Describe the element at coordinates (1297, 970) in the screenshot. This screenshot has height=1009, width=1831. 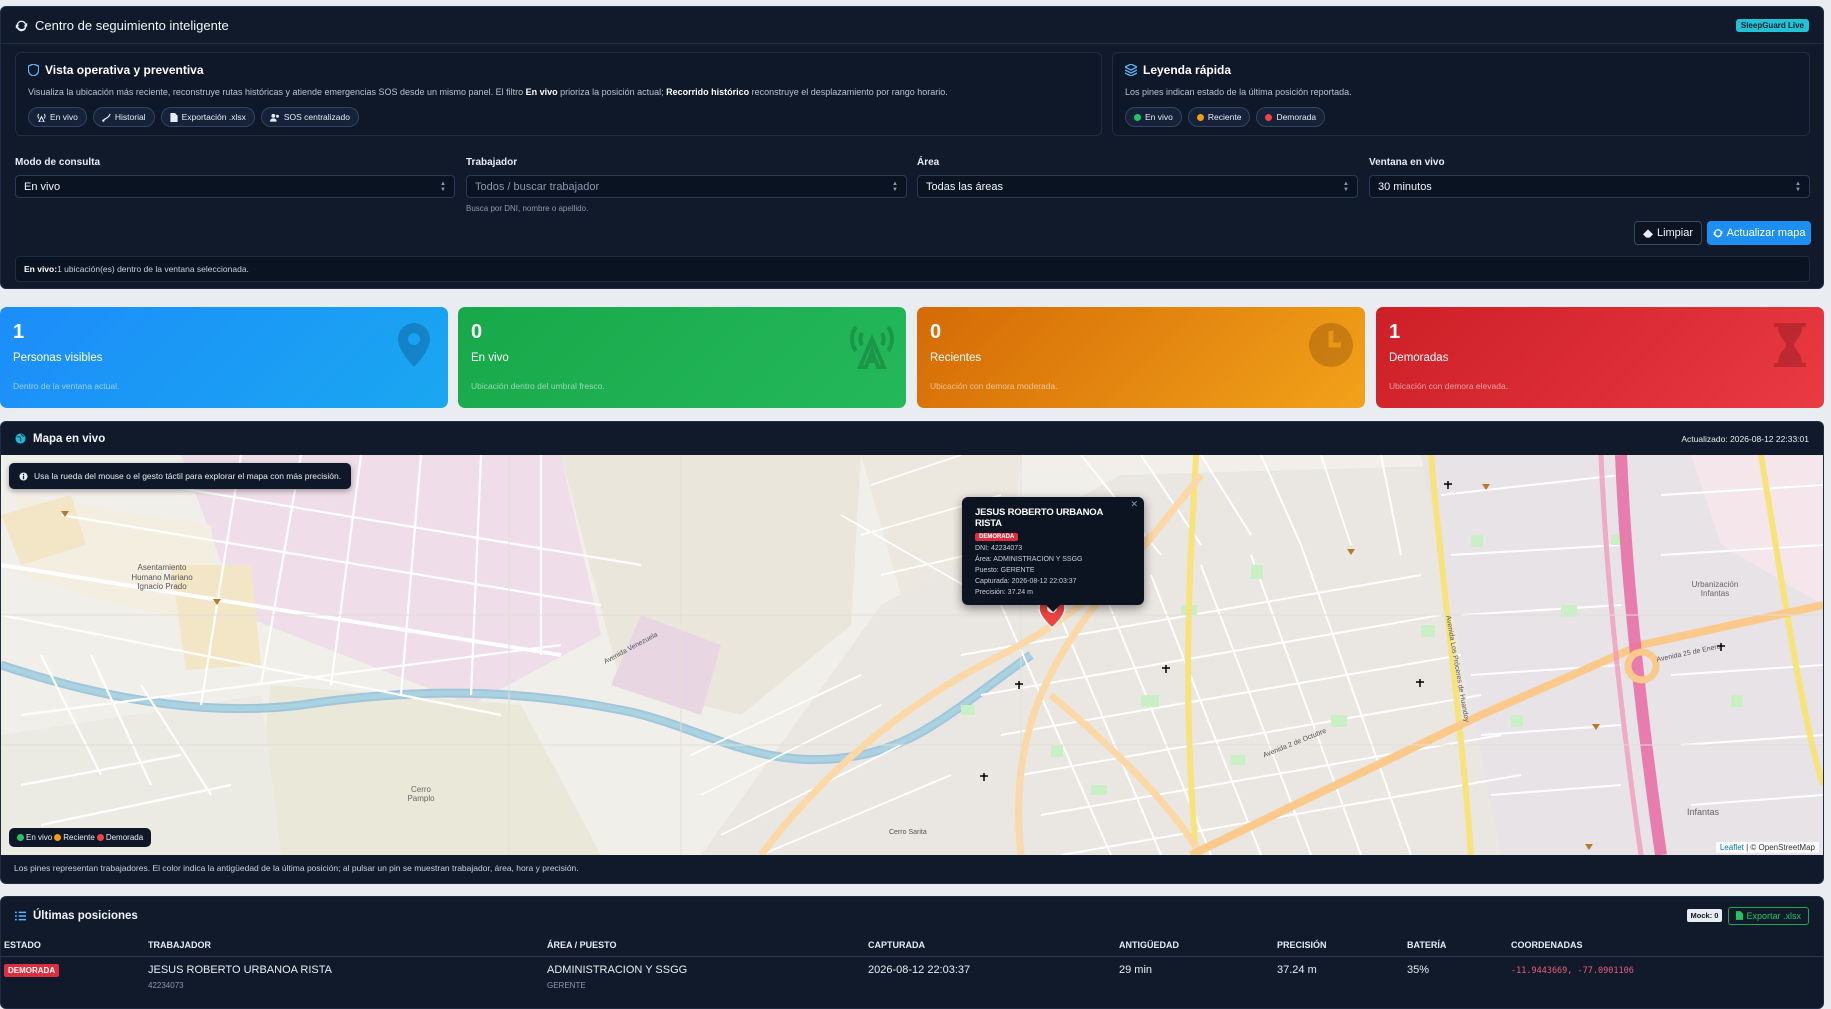
I see `row-precision: 37.24 m` at that location.